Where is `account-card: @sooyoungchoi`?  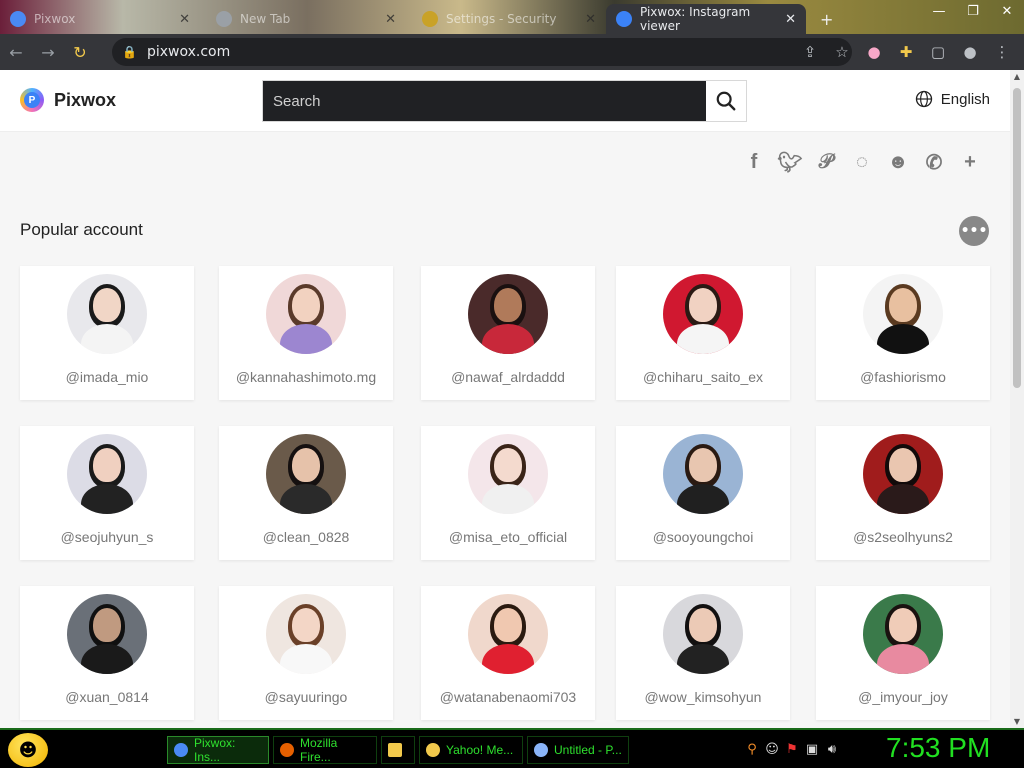
account-card: @sooyoungchoi is located at coordinates (703, 493).